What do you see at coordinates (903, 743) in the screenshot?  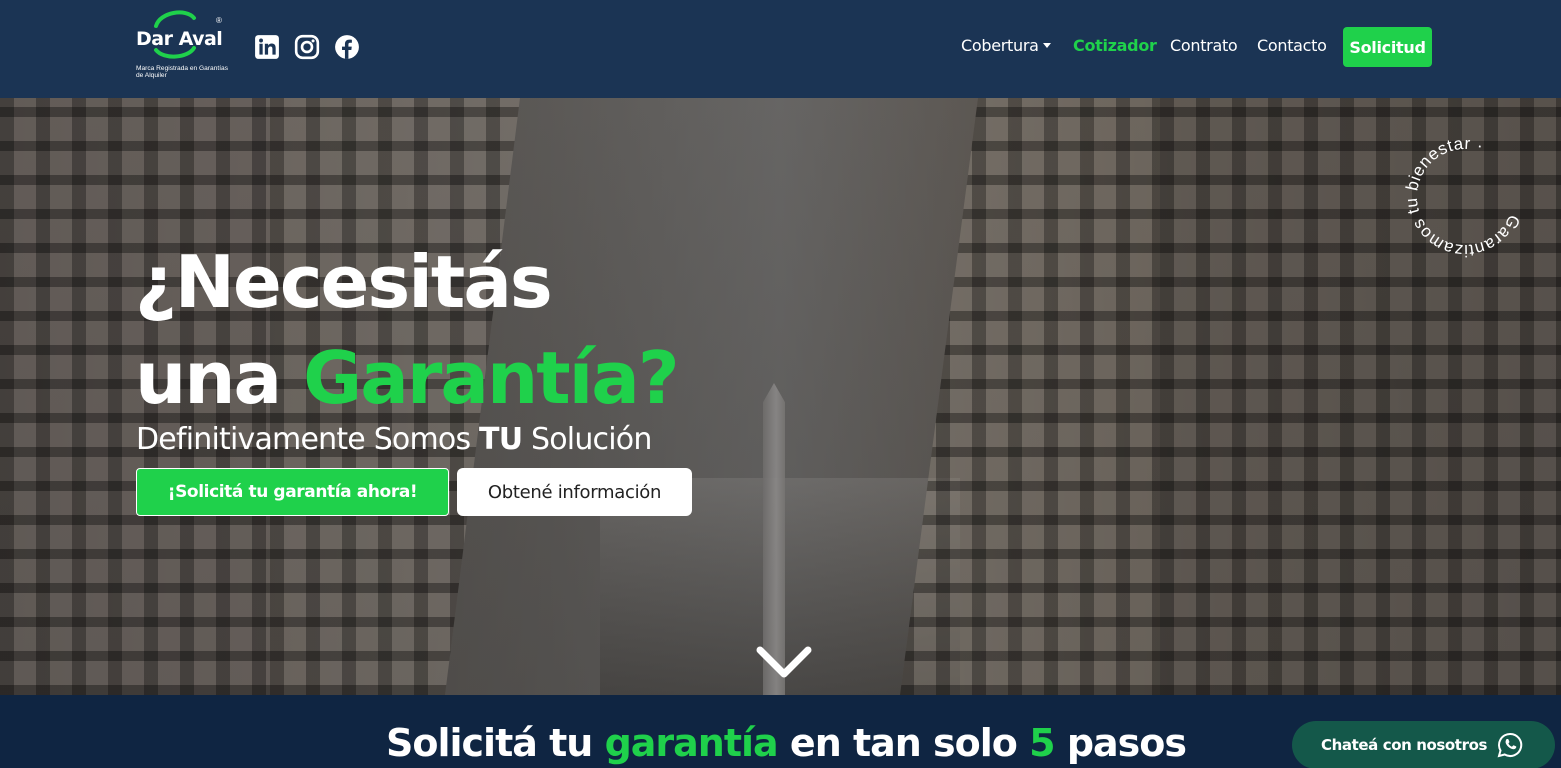 I see `steps-title-middle: en tan solo` at bounding box center [903, 743].